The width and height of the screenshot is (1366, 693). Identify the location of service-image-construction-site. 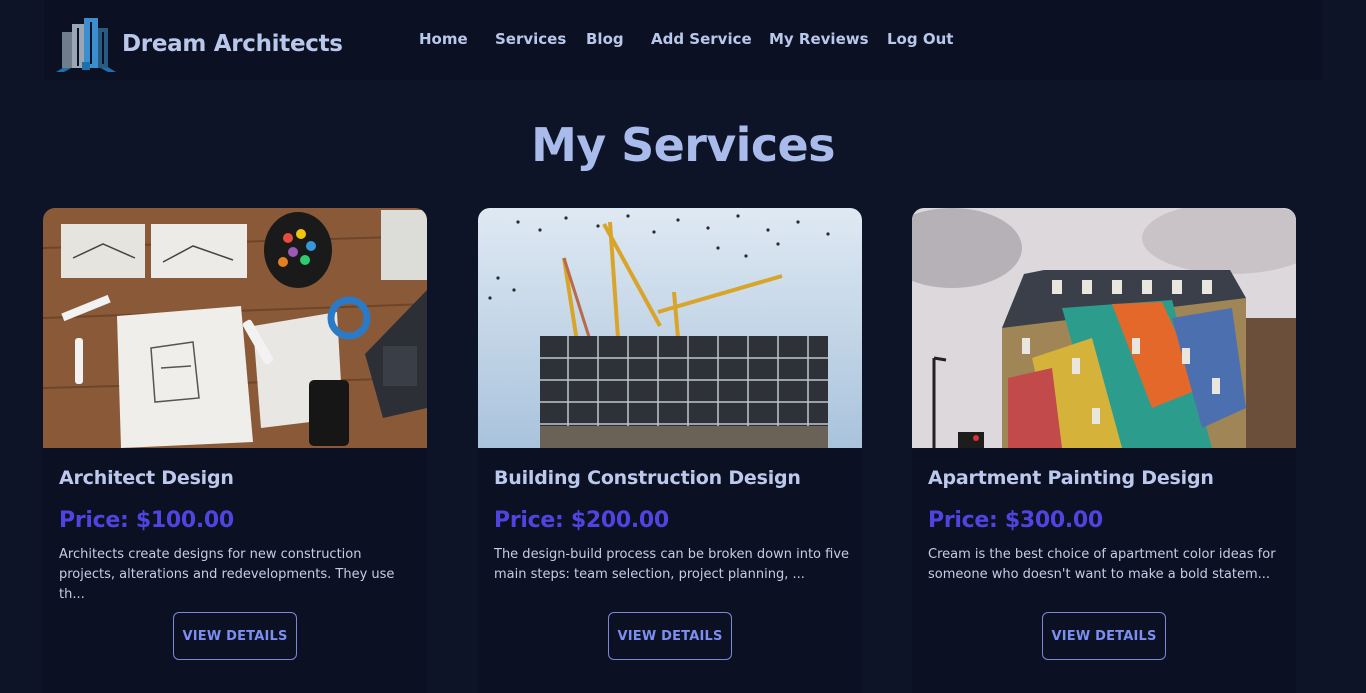
(670, 328).